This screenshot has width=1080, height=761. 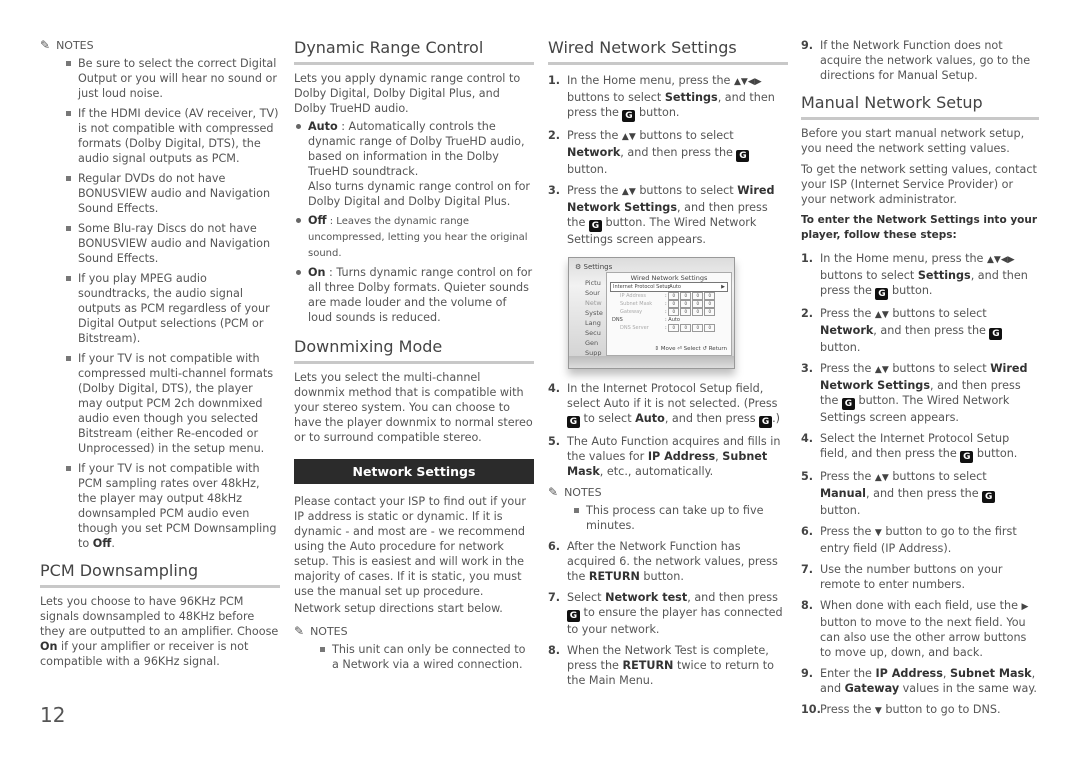 I want to click on section-title-pcm-downsampling: PCM Downsampling, so click(x=160, y=574).